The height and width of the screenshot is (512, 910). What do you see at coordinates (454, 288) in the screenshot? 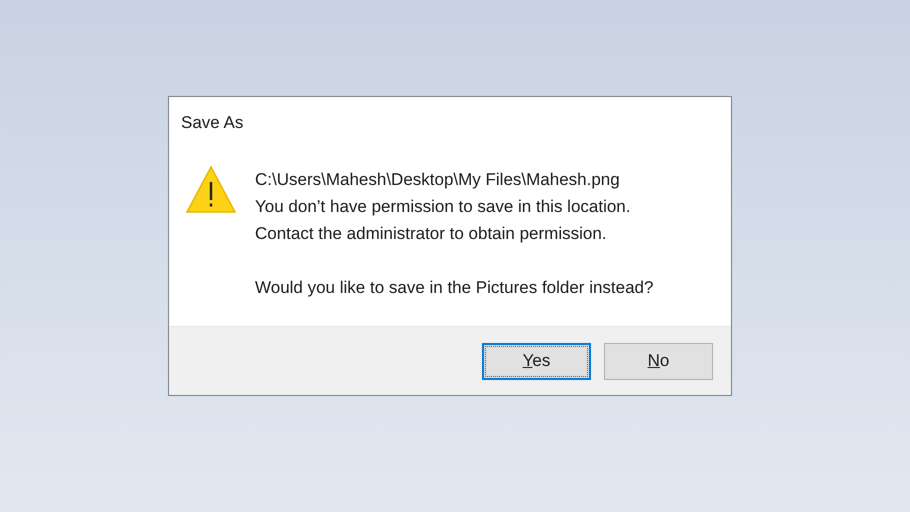
I see `question-text: Would you like to save in the Pictures folder instead?` at bounding box center [454, 288].